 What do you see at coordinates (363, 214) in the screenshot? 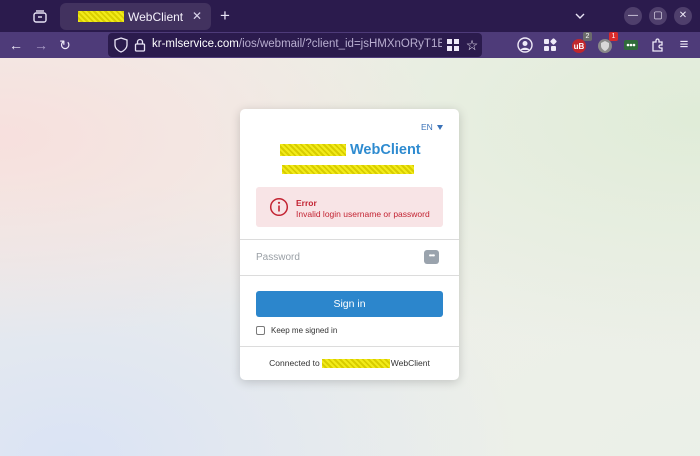
I see `error-message: Invalid login username or password` at bounding box center [363, 214].